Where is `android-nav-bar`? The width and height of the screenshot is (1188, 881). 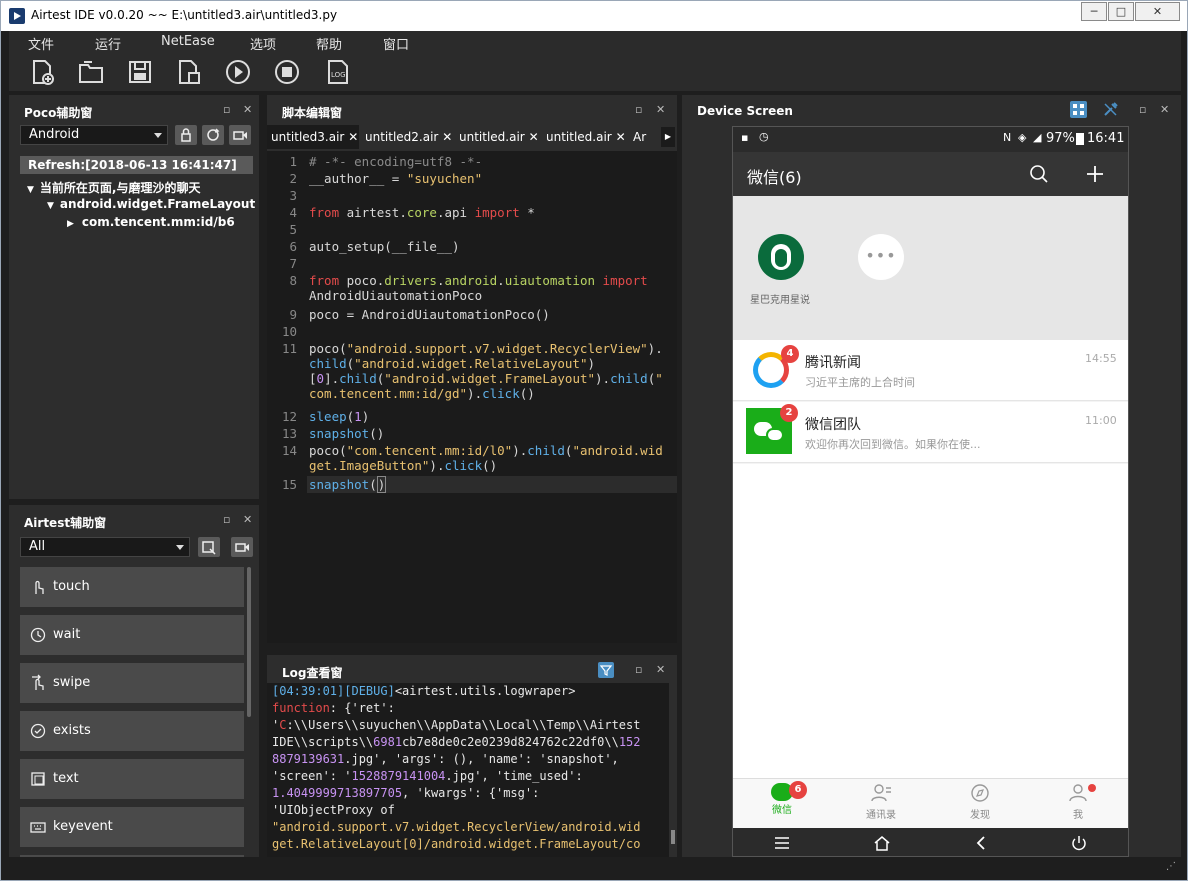
android-nav-bar is located at coordinates (930, 842).